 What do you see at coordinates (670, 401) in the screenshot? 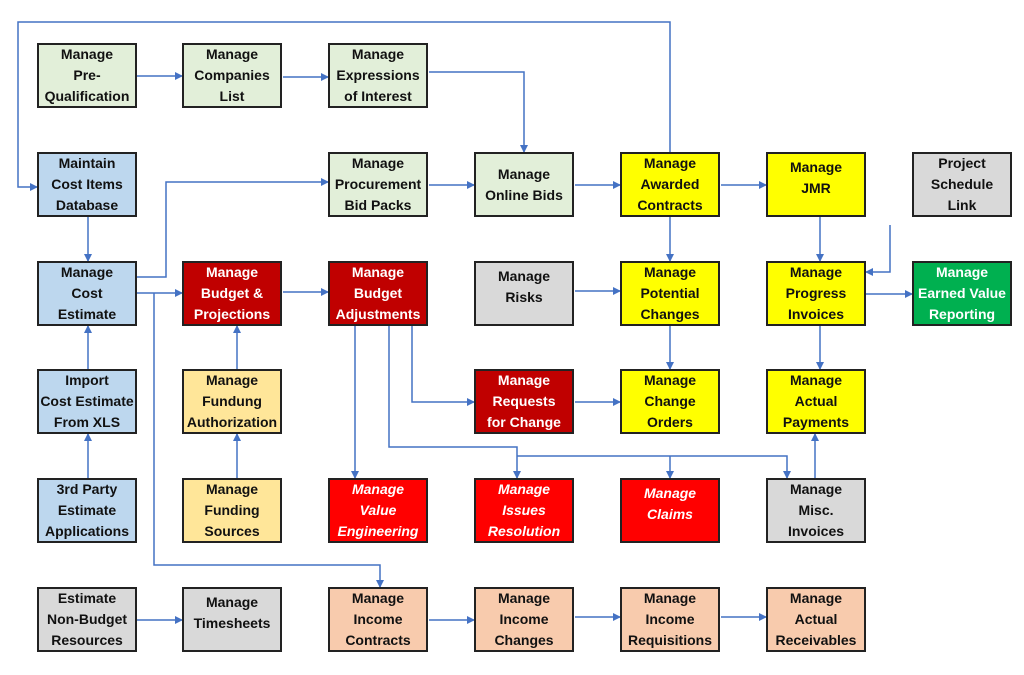
I see `box-changeorders: Manage Change Orders` at bounding box center [670, 401].